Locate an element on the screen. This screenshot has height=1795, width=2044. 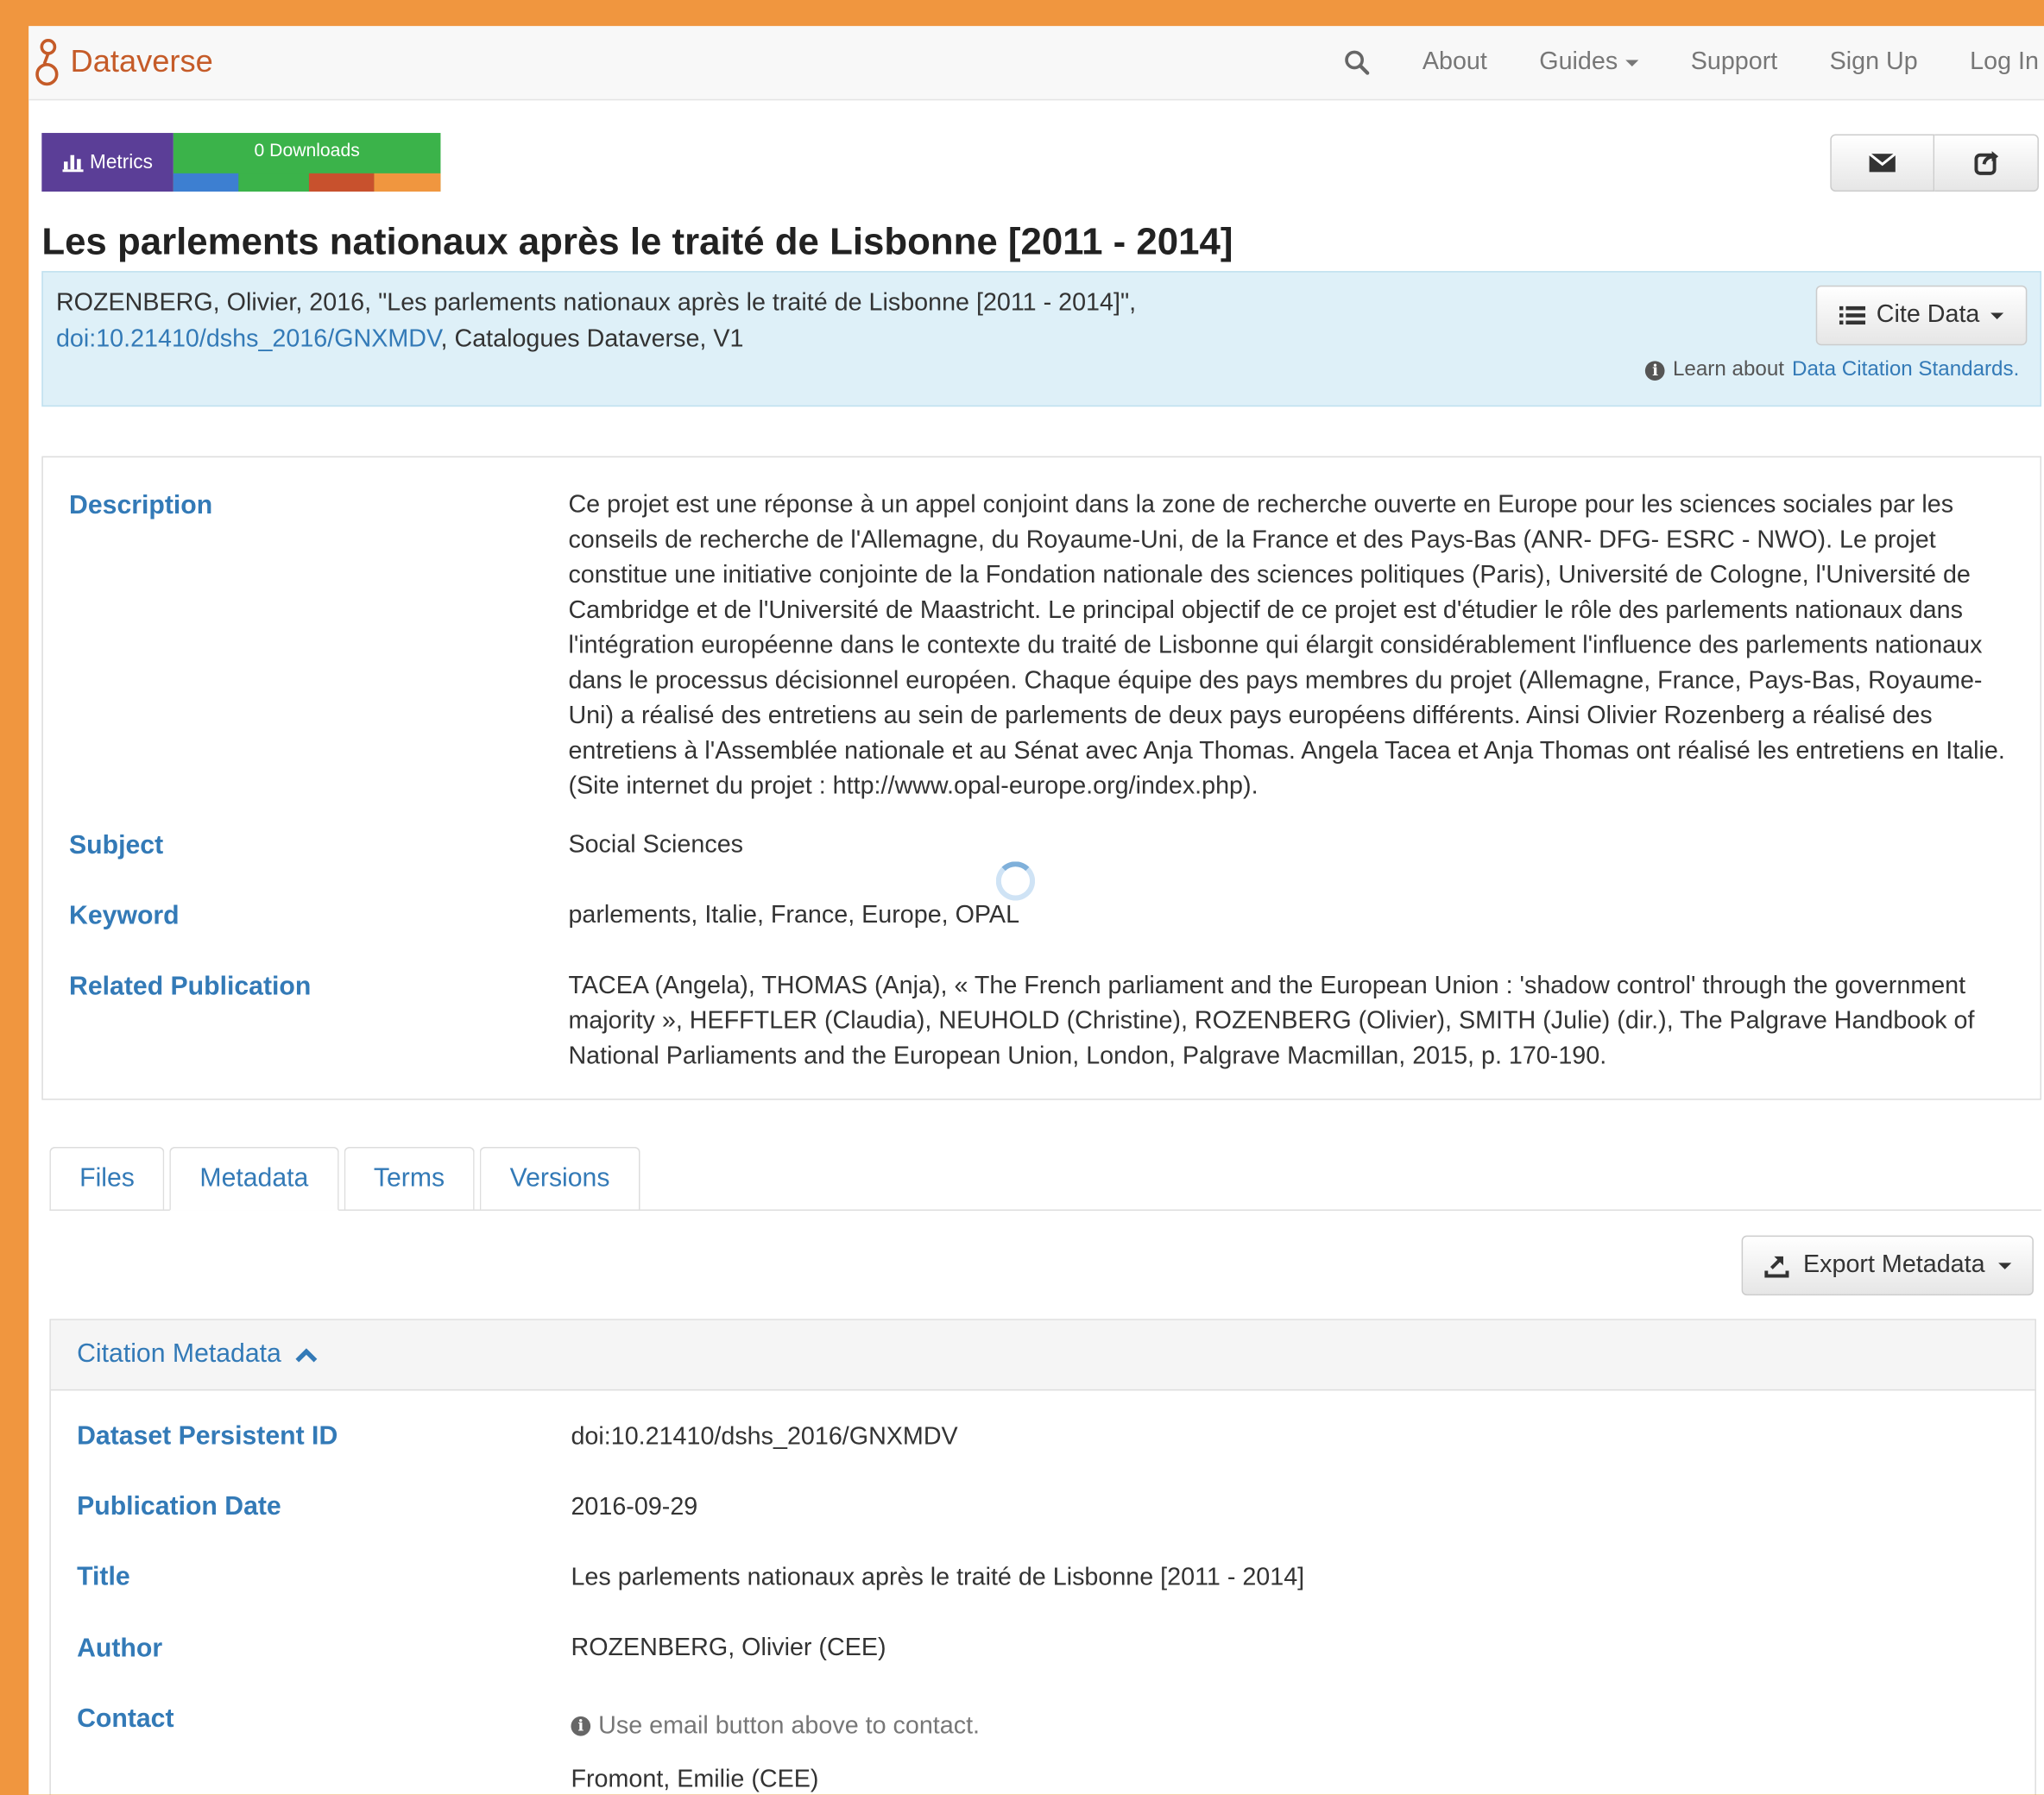
persistent-id-value: doi:10.21410/dshs_2016/GNXMDV is located at coordinates (764, 1437).